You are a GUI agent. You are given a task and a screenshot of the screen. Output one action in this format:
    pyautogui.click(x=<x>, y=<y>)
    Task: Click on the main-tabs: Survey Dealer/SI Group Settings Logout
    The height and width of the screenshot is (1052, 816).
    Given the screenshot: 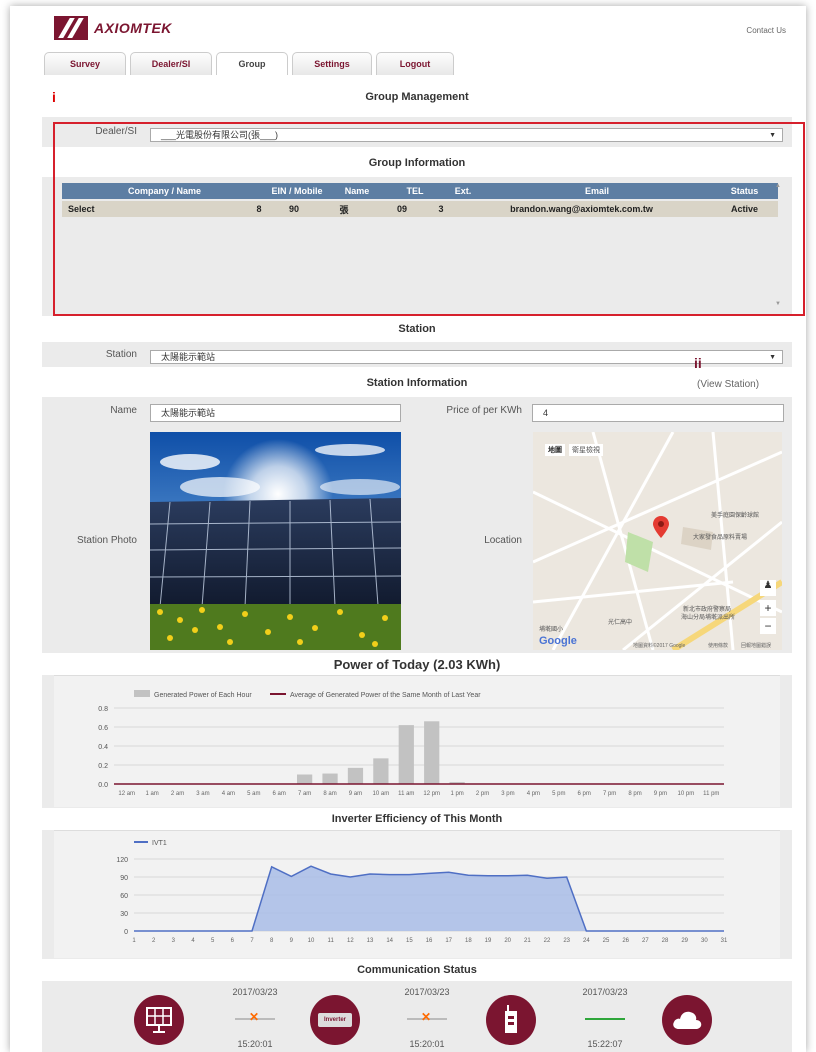 What is the action you would take?
    pyautogui.click(x=251, y=63)
    